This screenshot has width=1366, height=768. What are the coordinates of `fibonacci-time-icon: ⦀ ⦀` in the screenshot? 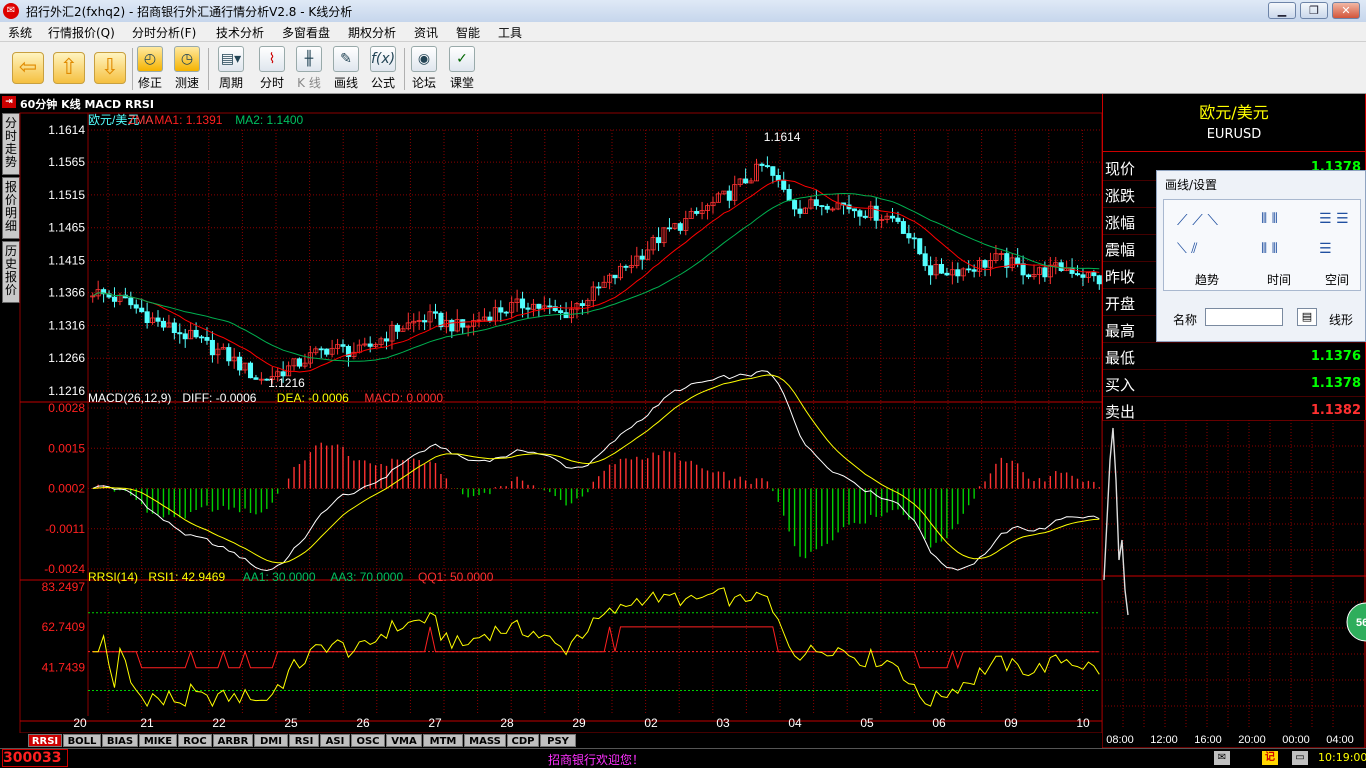 It's located at (1269, 249).